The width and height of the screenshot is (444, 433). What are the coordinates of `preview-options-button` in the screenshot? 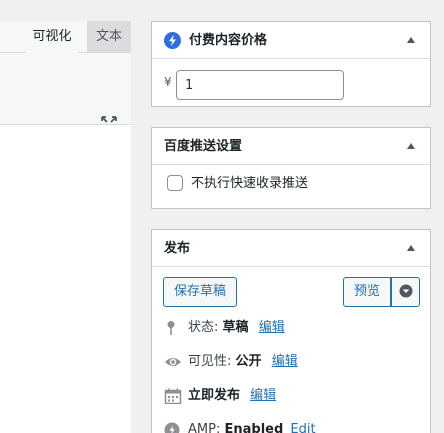 It's located at (405, 292).